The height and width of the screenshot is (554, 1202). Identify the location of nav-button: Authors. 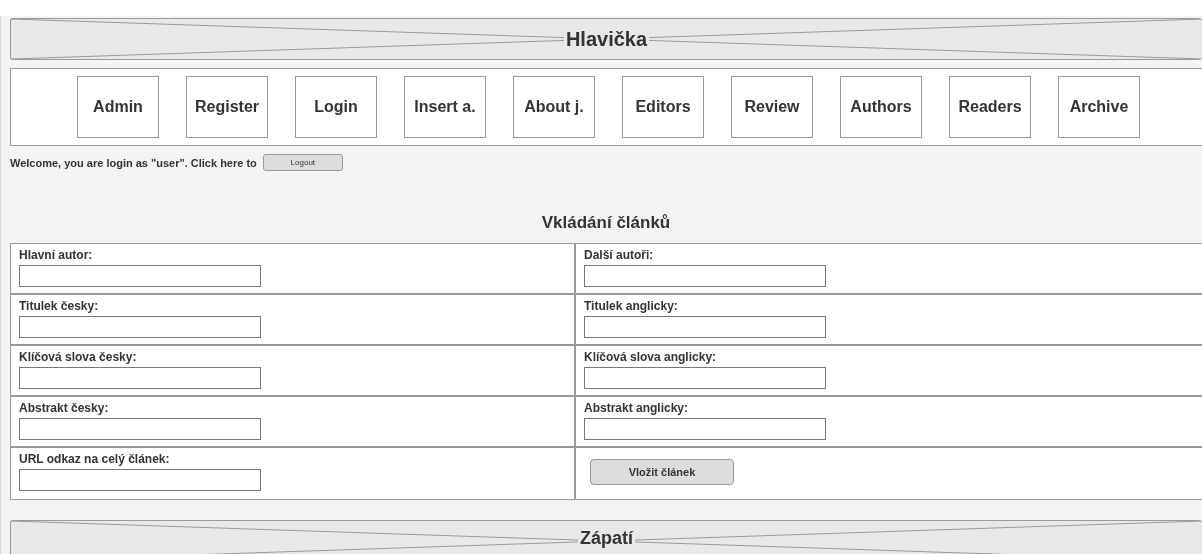
(881, 107).